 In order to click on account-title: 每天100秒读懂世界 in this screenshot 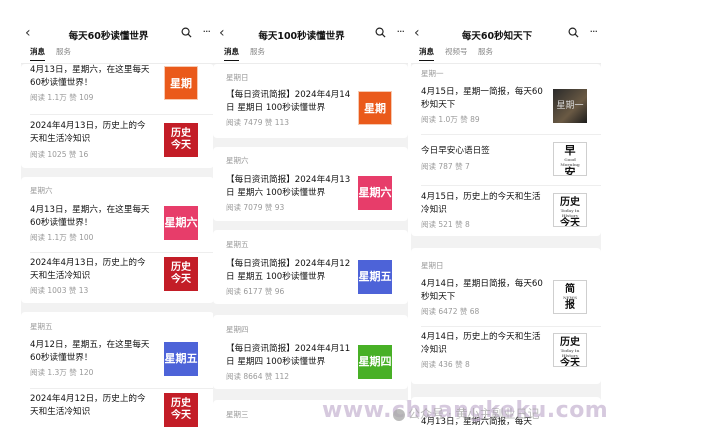, I will do `click(301, 36)`.